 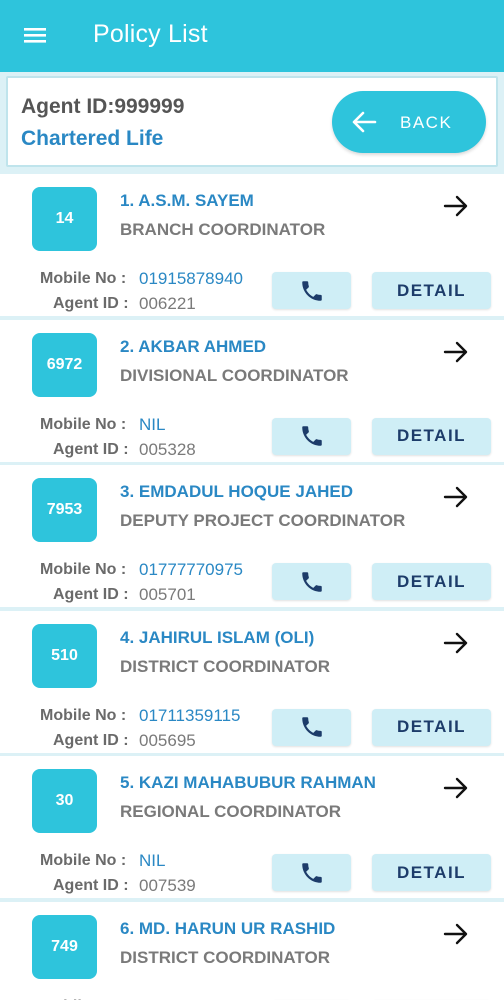 What do you see at coordinates (64, 510) in the screenshot?
I see `policy-badge: 7953` at bounding box center [64, 510].